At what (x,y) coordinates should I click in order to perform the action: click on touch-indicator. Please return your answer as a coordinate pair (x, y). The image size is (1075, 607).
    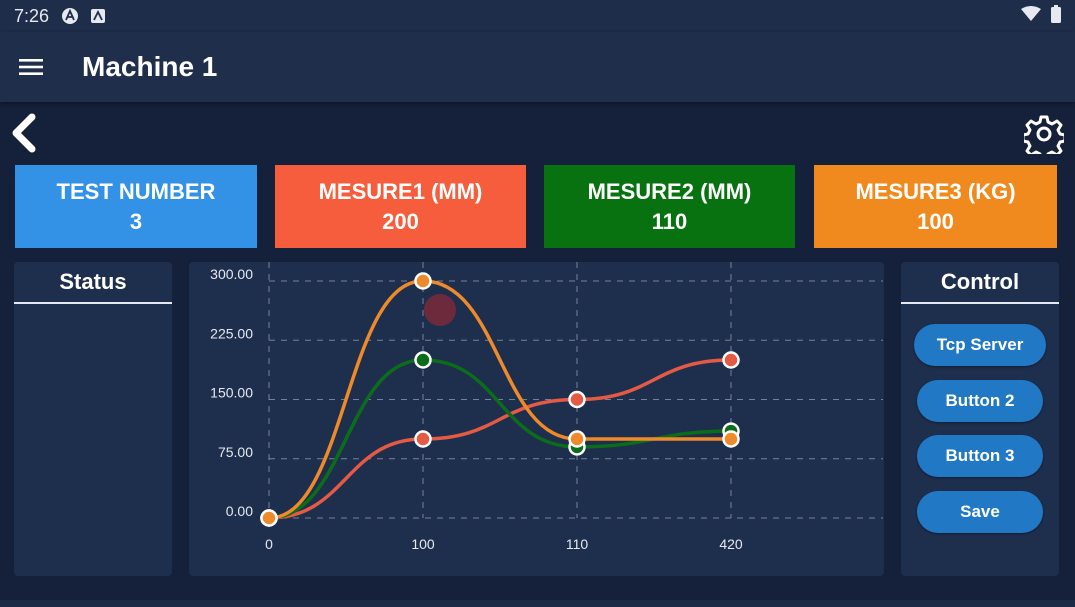
    Looking at the image, I should click on (440, 310).